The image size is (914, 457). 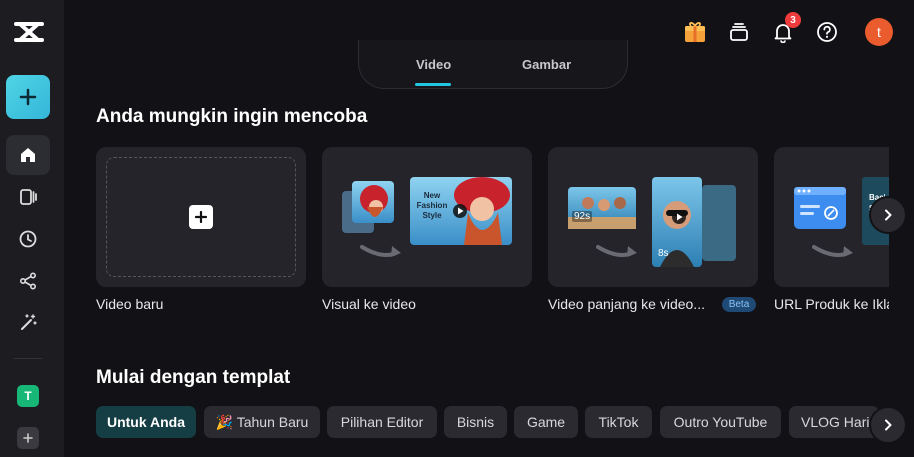 I want to click on carousel-next-button, so click(x=888, y=215).